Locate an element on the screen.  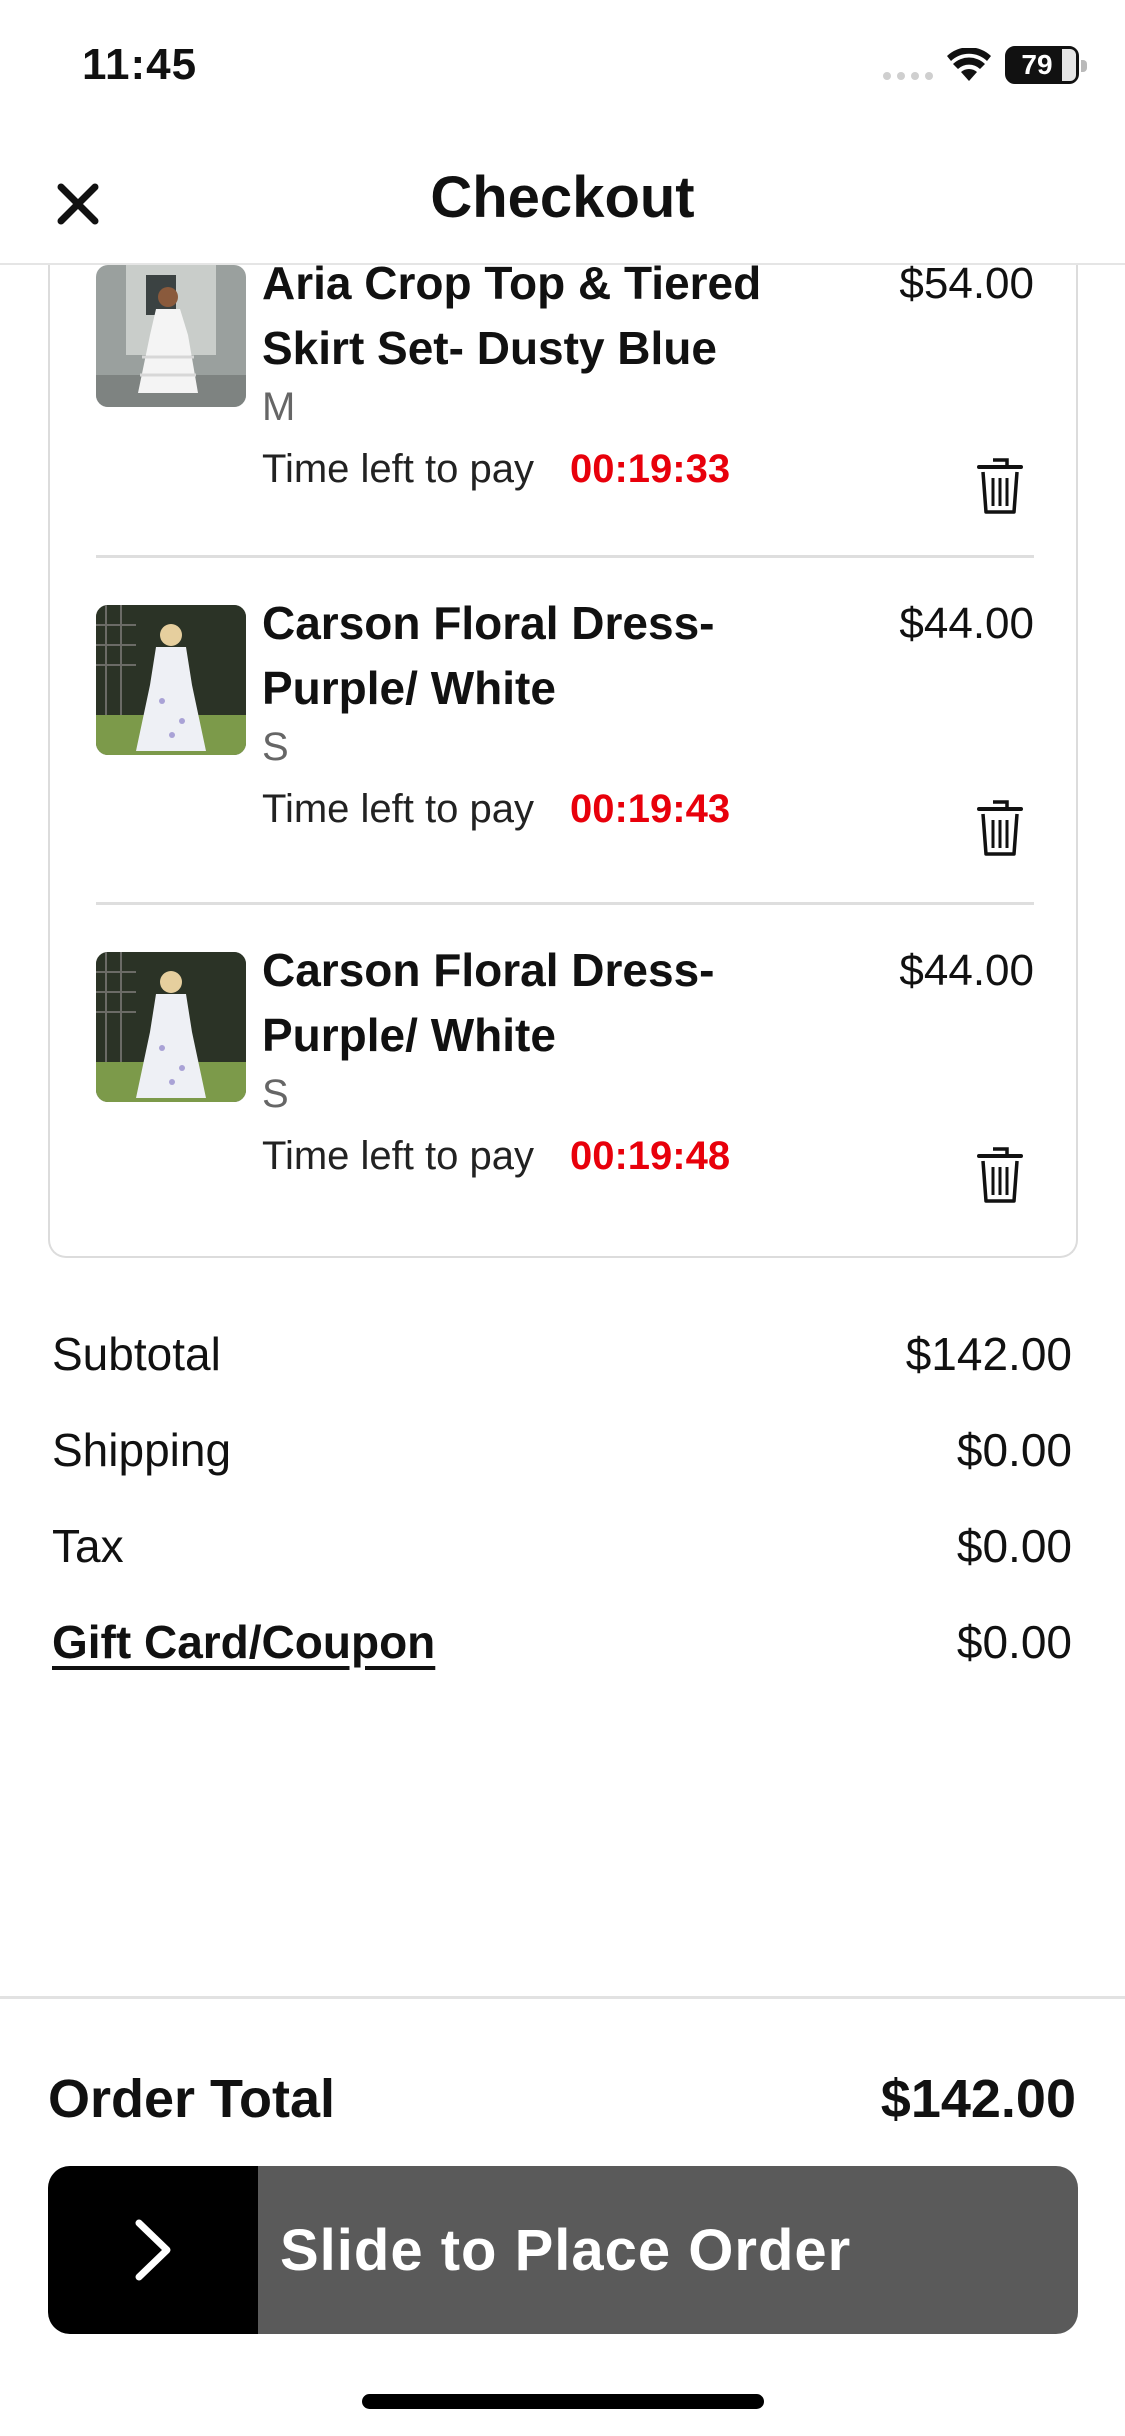
tax-row: Tax $0.00 is located at coordinates (562, 1558).